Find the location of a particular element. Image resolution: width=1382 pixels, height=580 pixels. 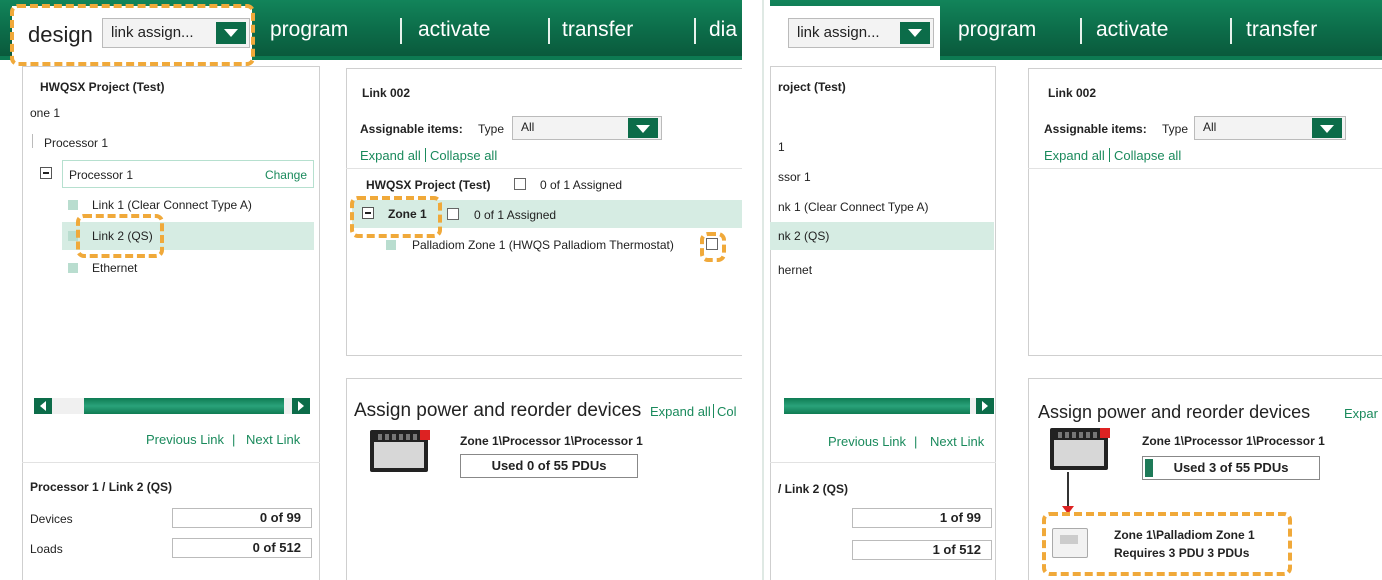

project-title: roject (Test) is located at coordinates (812, 87).